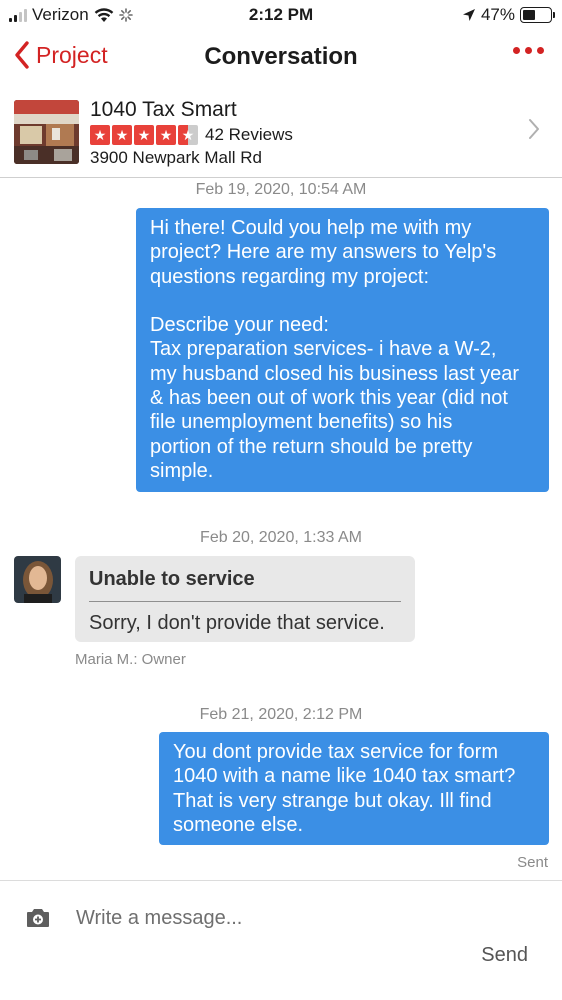 Image resolution: width=562 pixels, height=1000 pixels. Describe the element at coordinates (537, 15) in the screenshot. I see `battery-icon` at that location.